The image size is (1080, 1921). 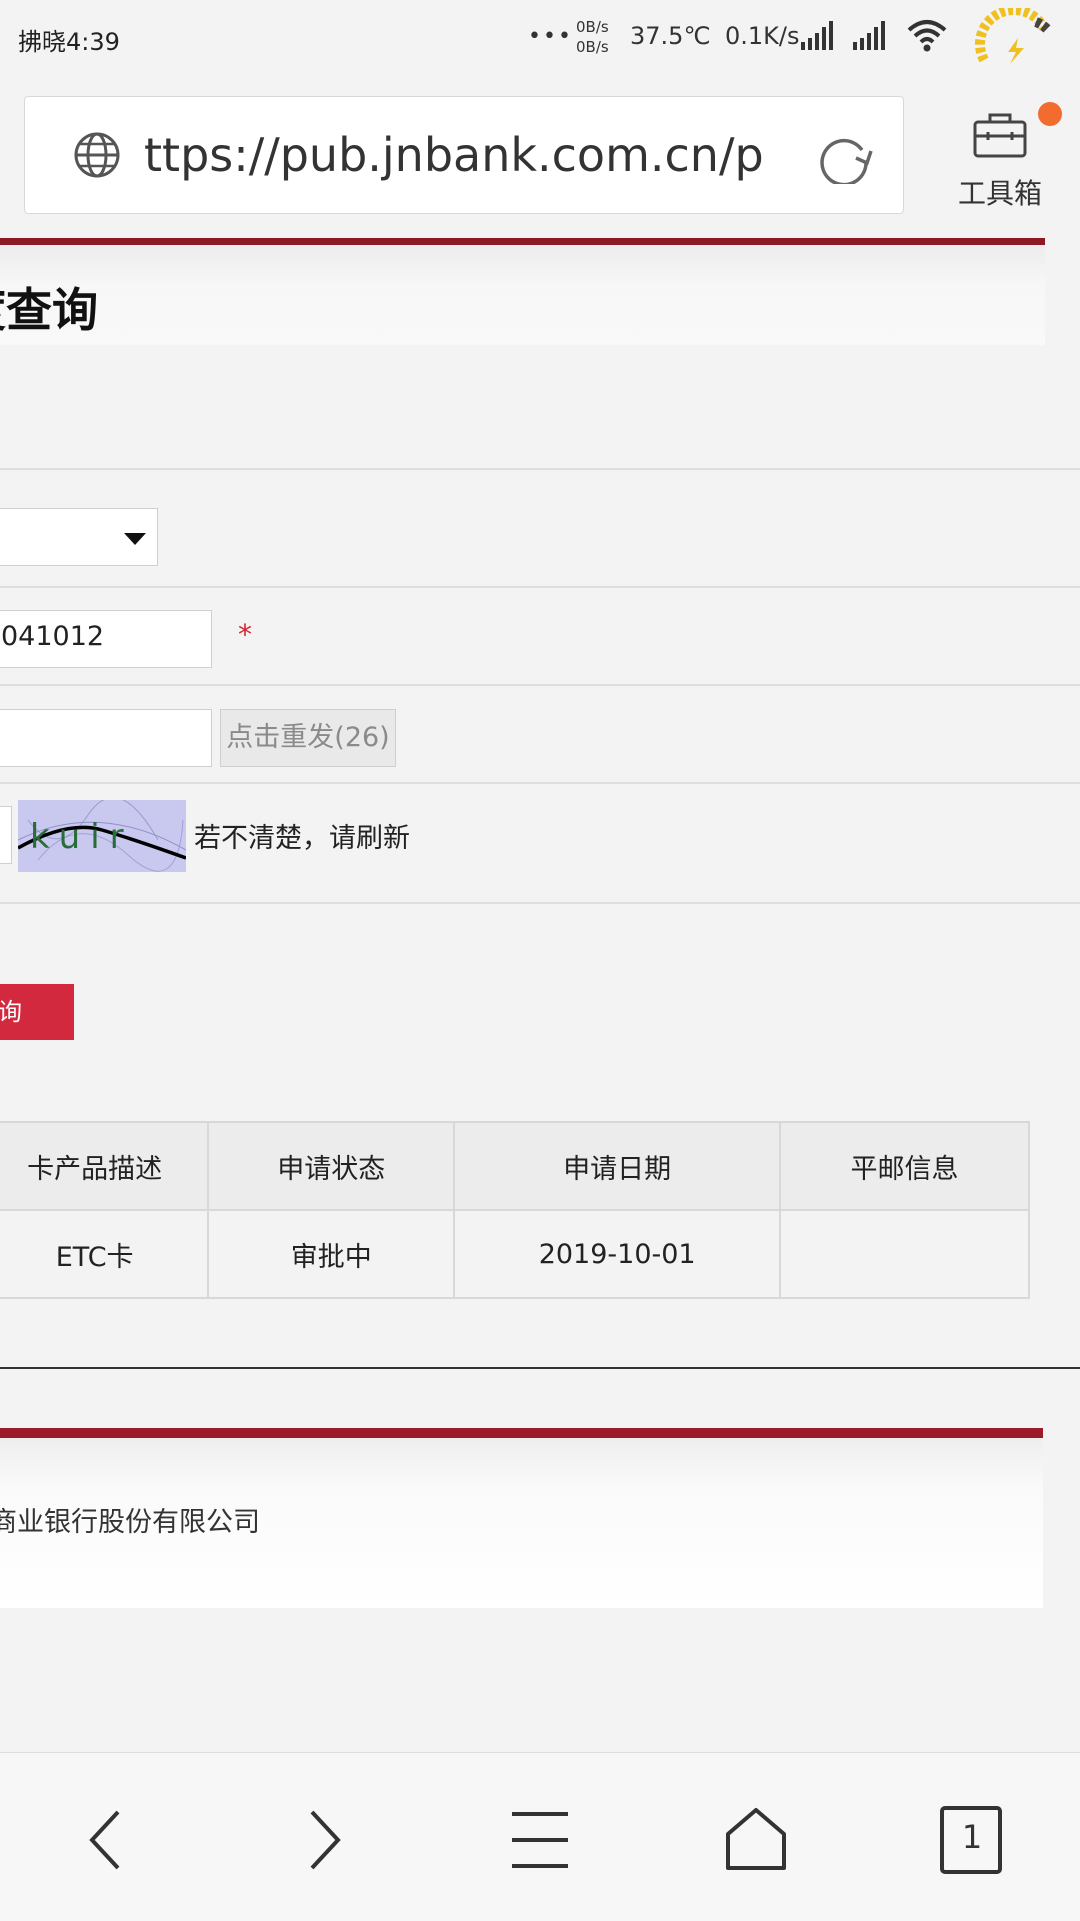 What do you see at coordinates (927, 36) in the screenshot?
I see `wifi-icon` at bounding box center [927, 36].